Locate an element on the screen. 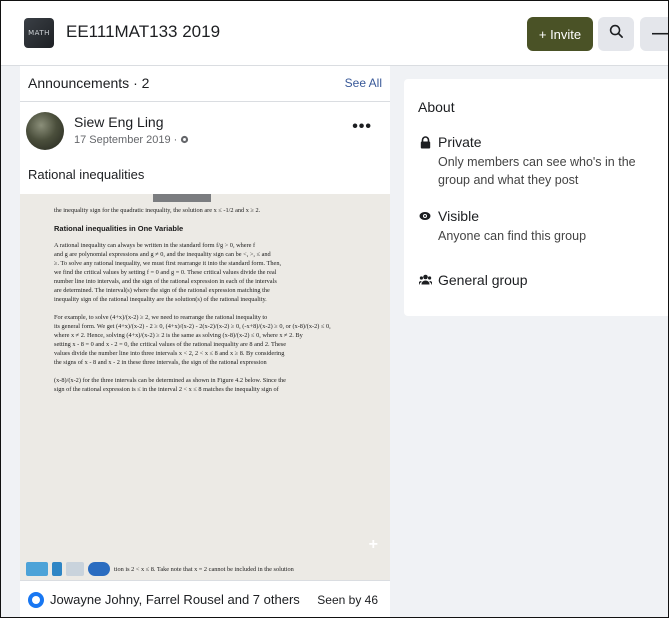  group-header: MATH EE111MAT133 2019 + Invite — is located at coordinates (334, 33).